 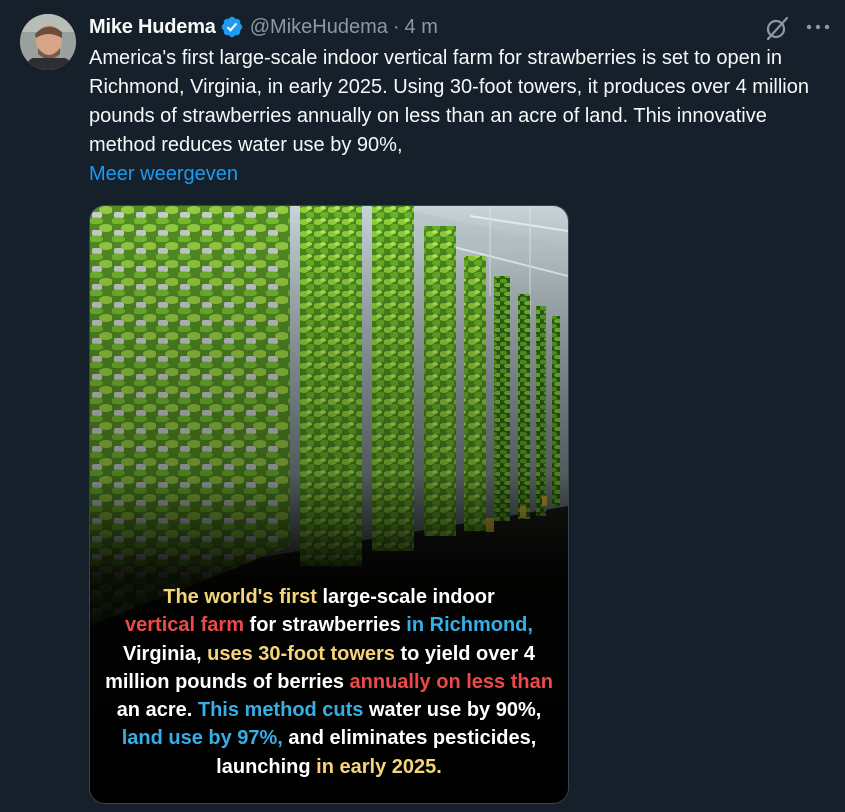 I want to click on caption-text: launching, so click(x=266, y=766).